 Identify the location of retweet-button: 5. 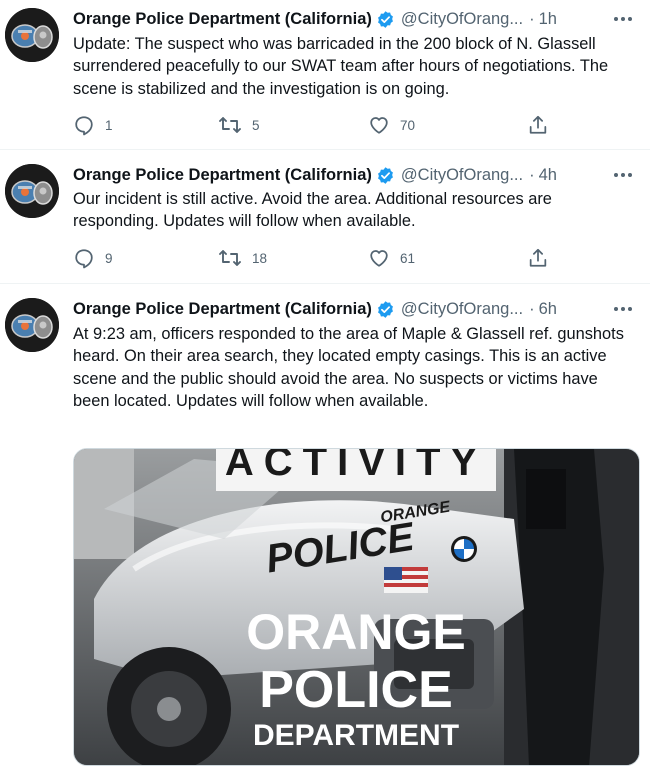
(239, 125).